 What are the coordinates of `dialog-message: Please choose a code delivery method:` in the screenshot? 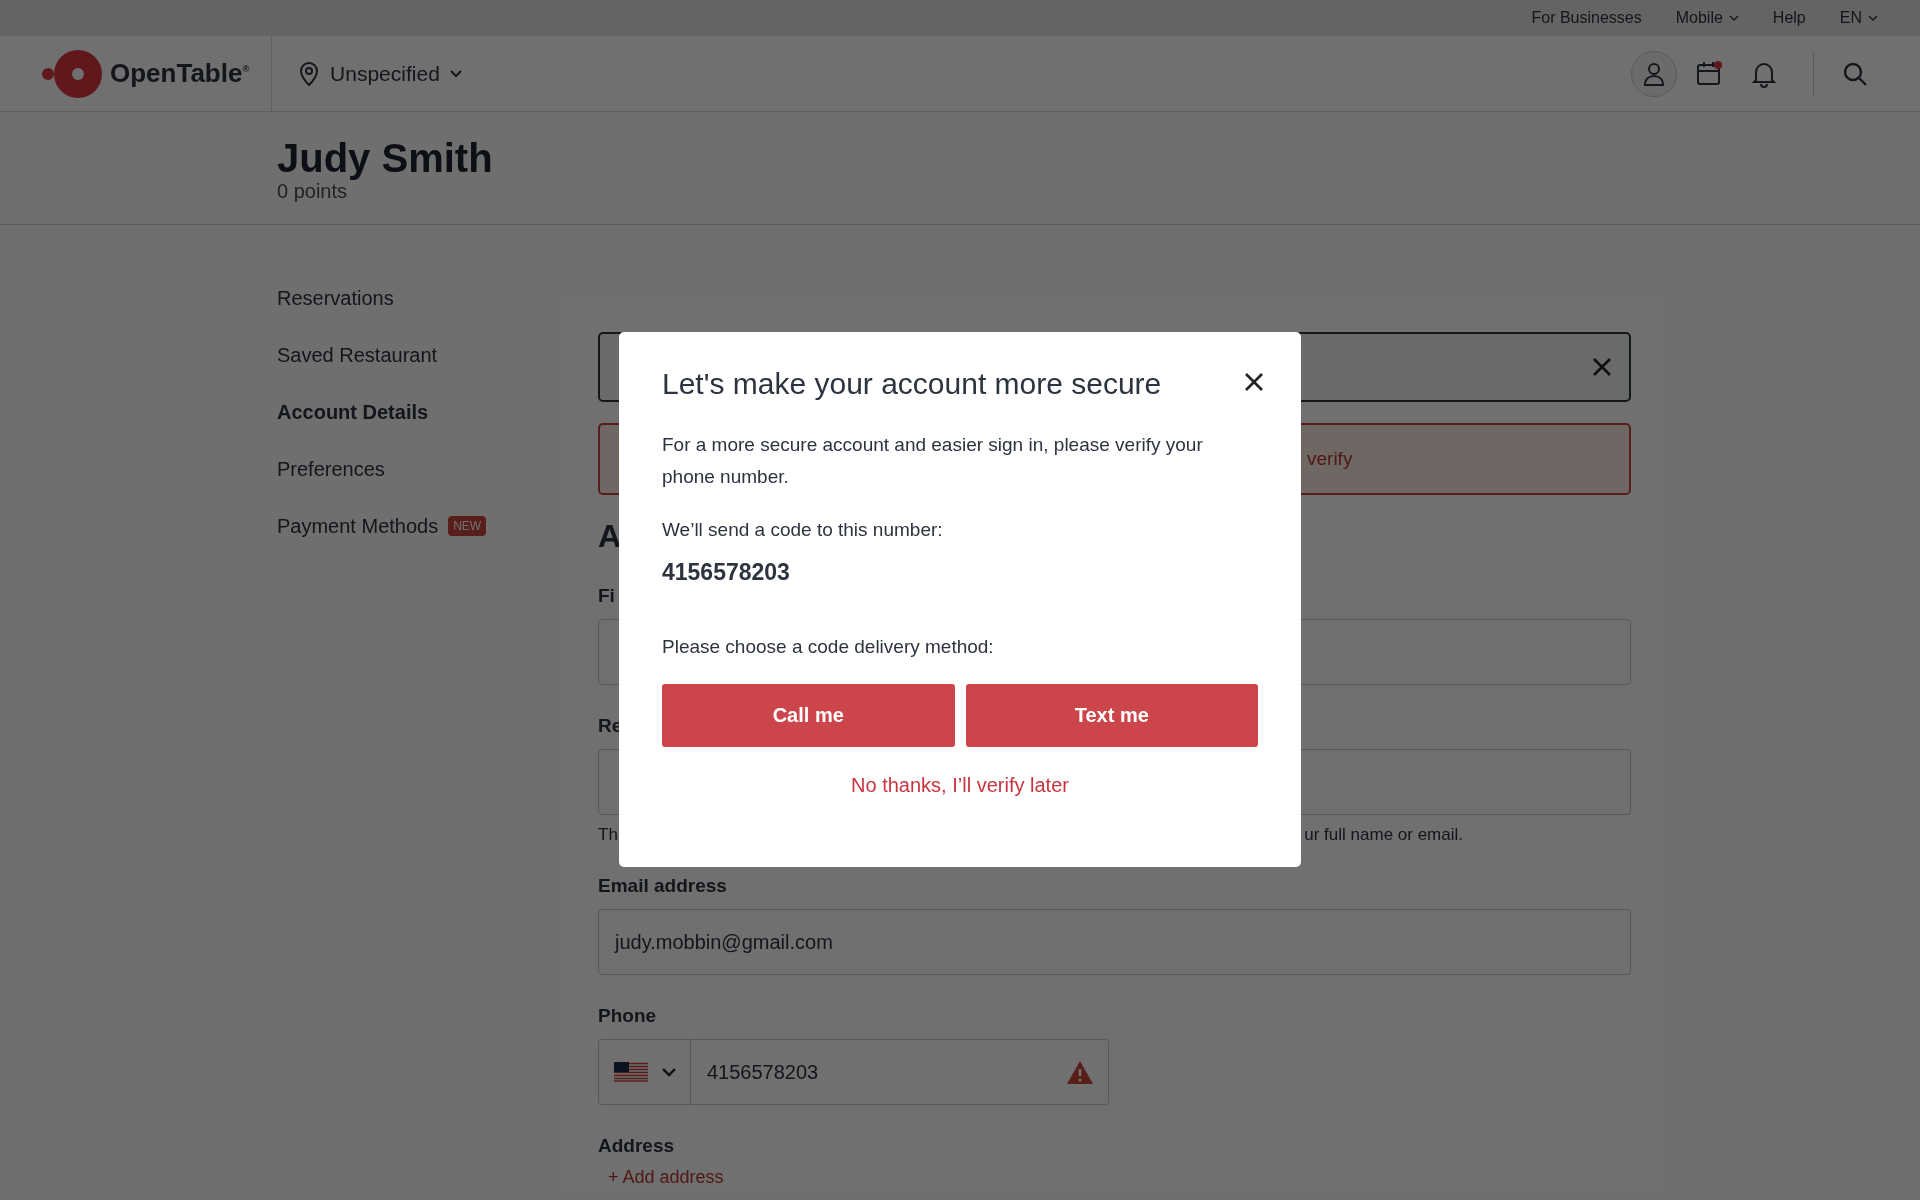 It's located at (828, 647).